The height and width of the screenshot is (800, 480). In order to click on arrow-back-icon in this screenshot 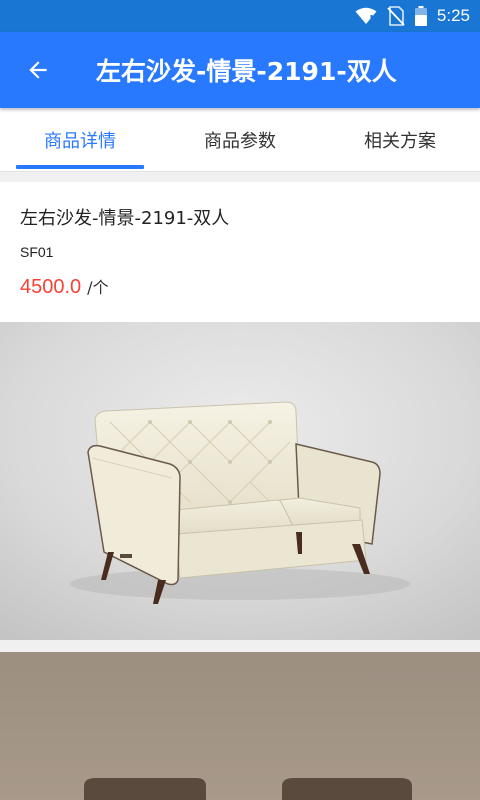, I will do `click(38, 70)`.